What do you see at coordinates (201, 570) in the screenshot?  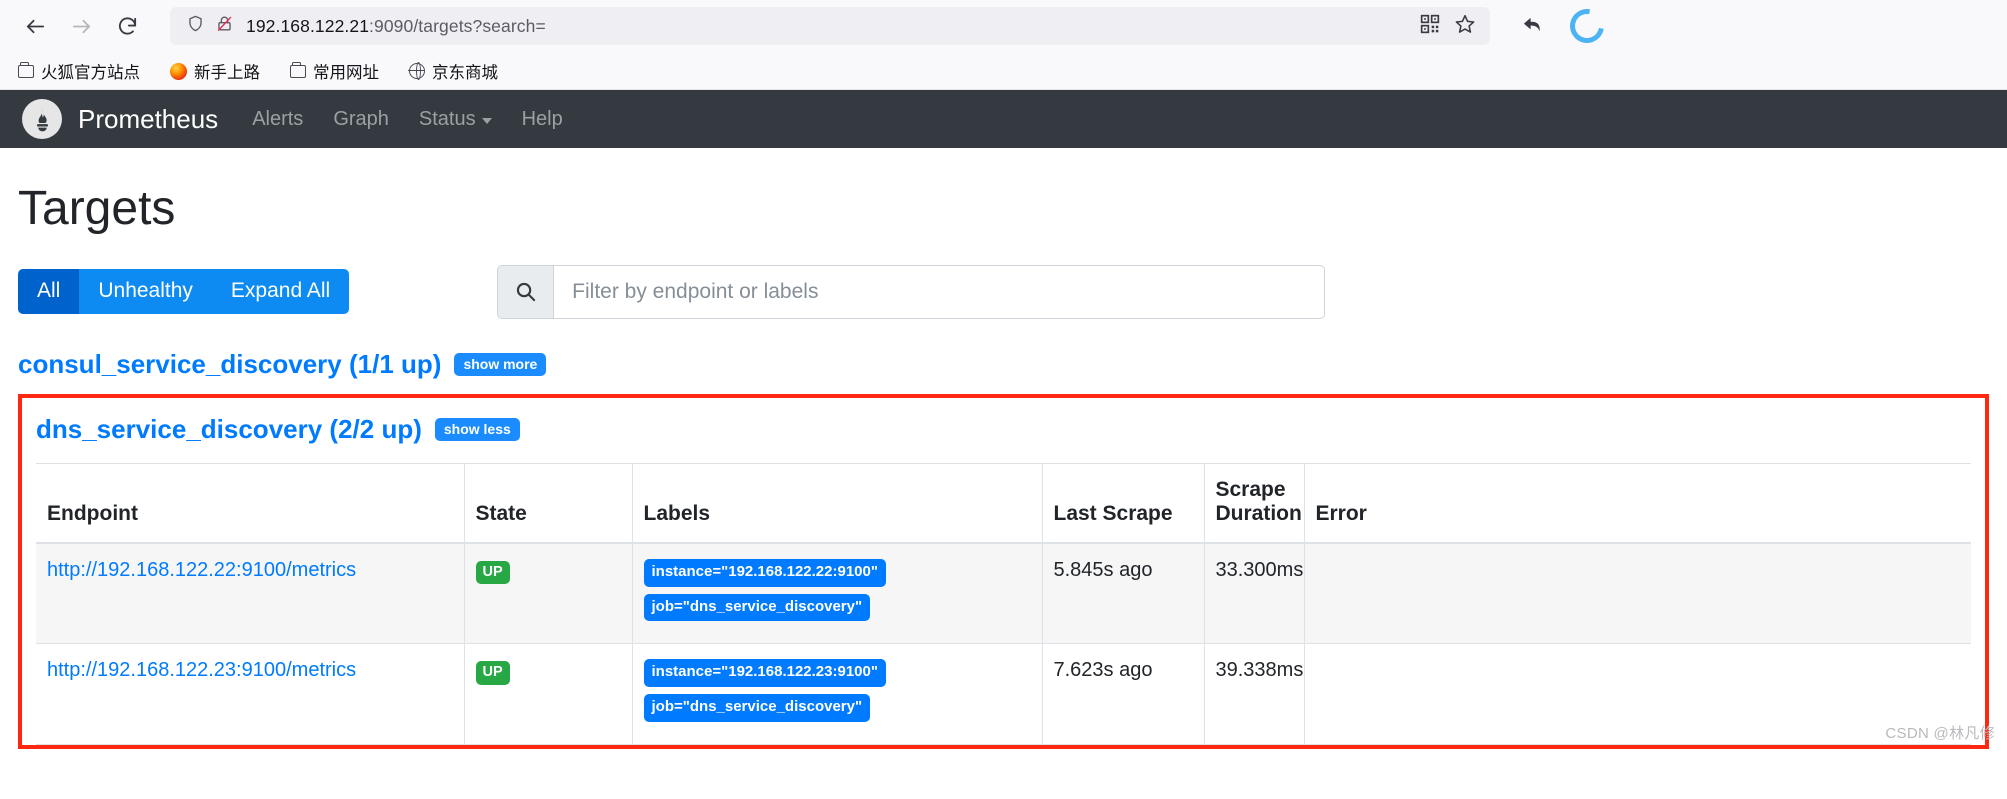 I see `endpoint-link: http://192.168.122.22:9100/metrics` at bounding box center [201, 570].